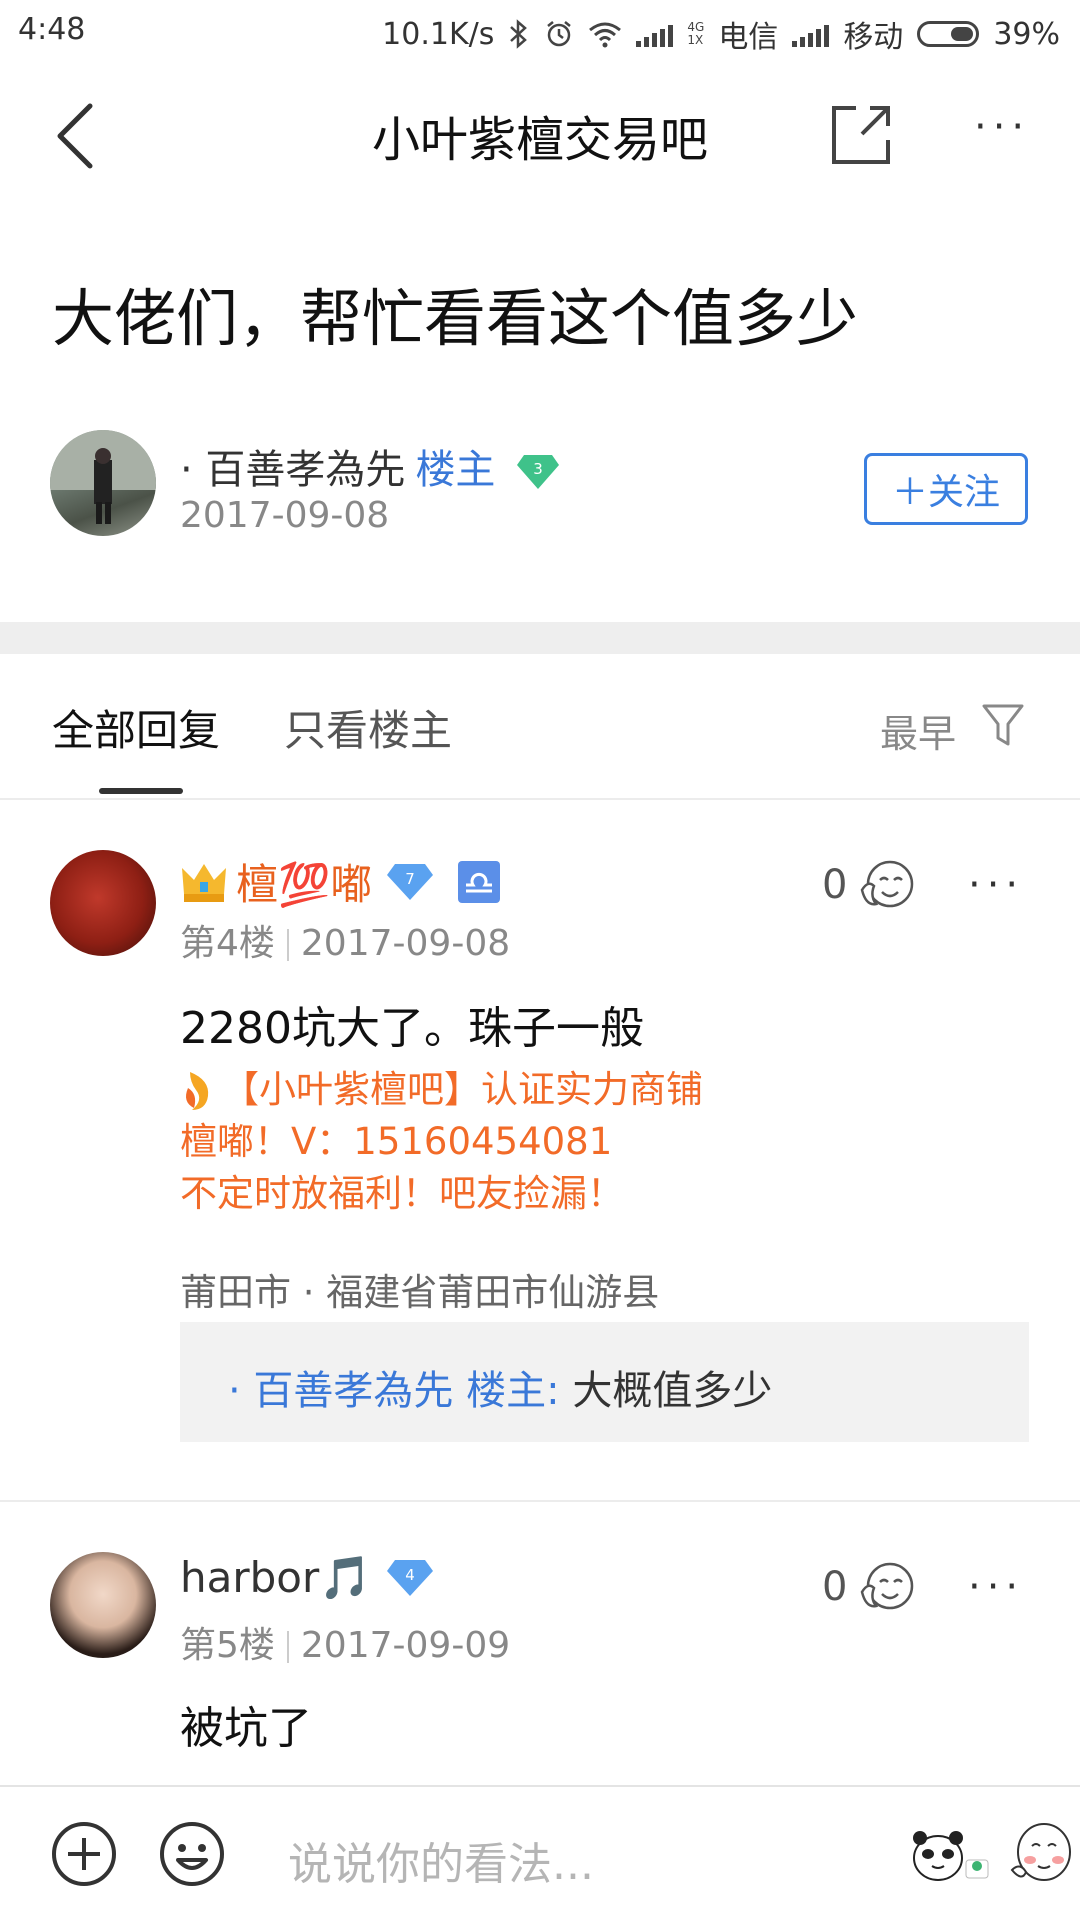 The width and height of the screenshot is (1080, 1922). What do you see at coordinates (192, 1854) in the screenshot?
I see `emoji-icon` at bounding box center [192, 1854].